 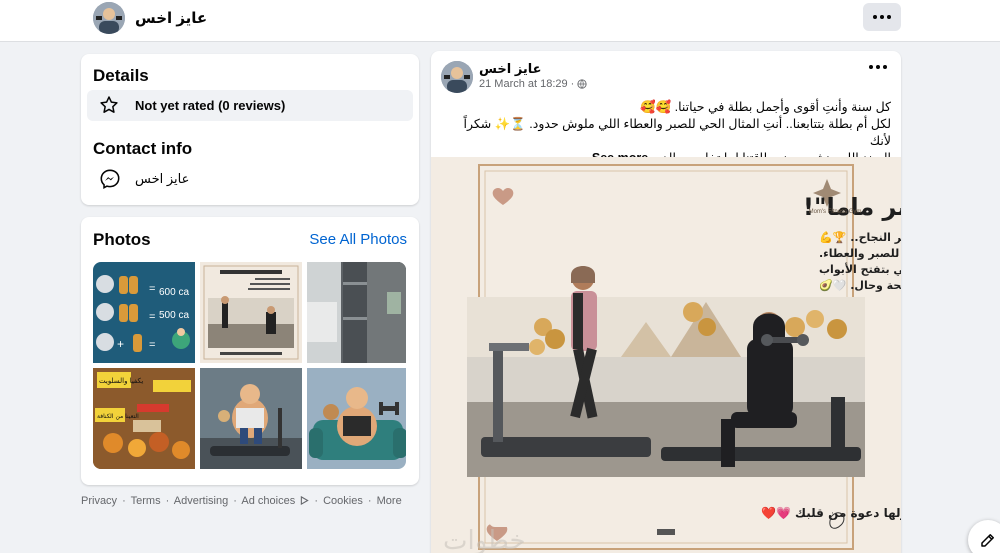 I want to click on post-timestamp: 21 March at 18:29 ·, so click(x=533, y=84).